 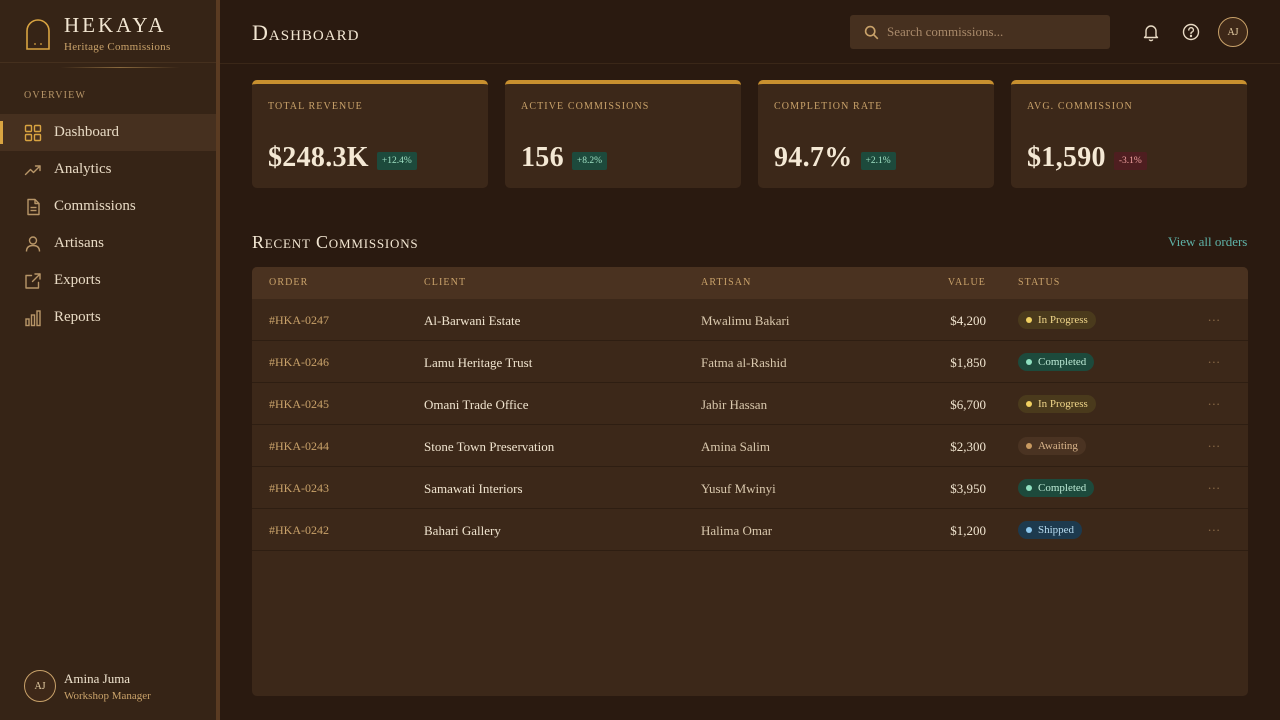 I want to click on status-badge: In Progress, so click(x=1057, y=404).